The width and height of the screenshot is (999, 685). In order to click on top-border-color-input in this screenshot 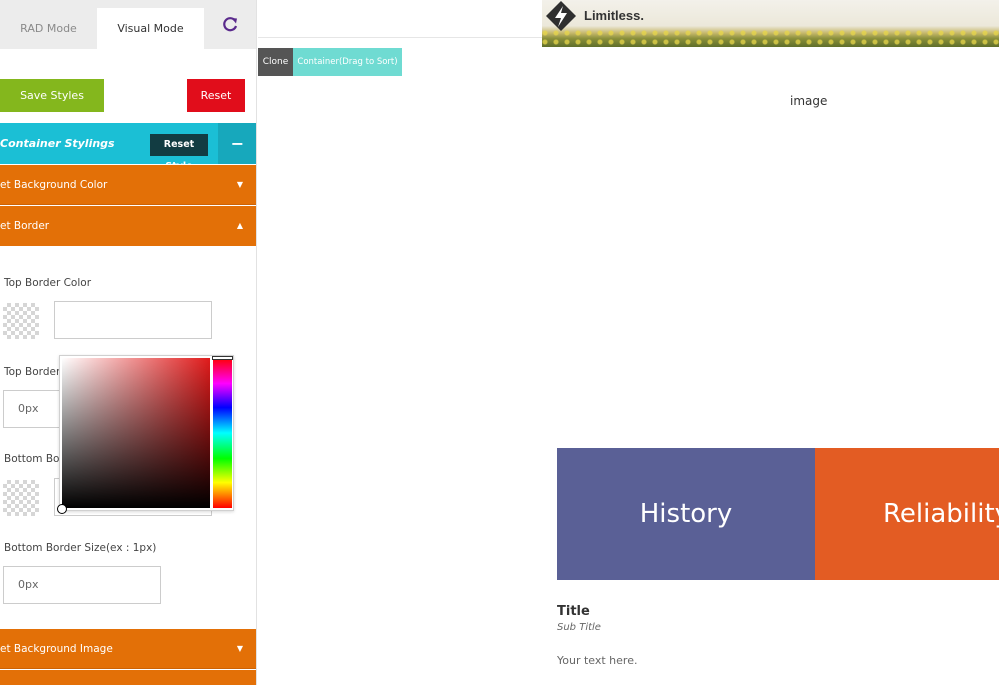, I will do `click(133, 320)`.